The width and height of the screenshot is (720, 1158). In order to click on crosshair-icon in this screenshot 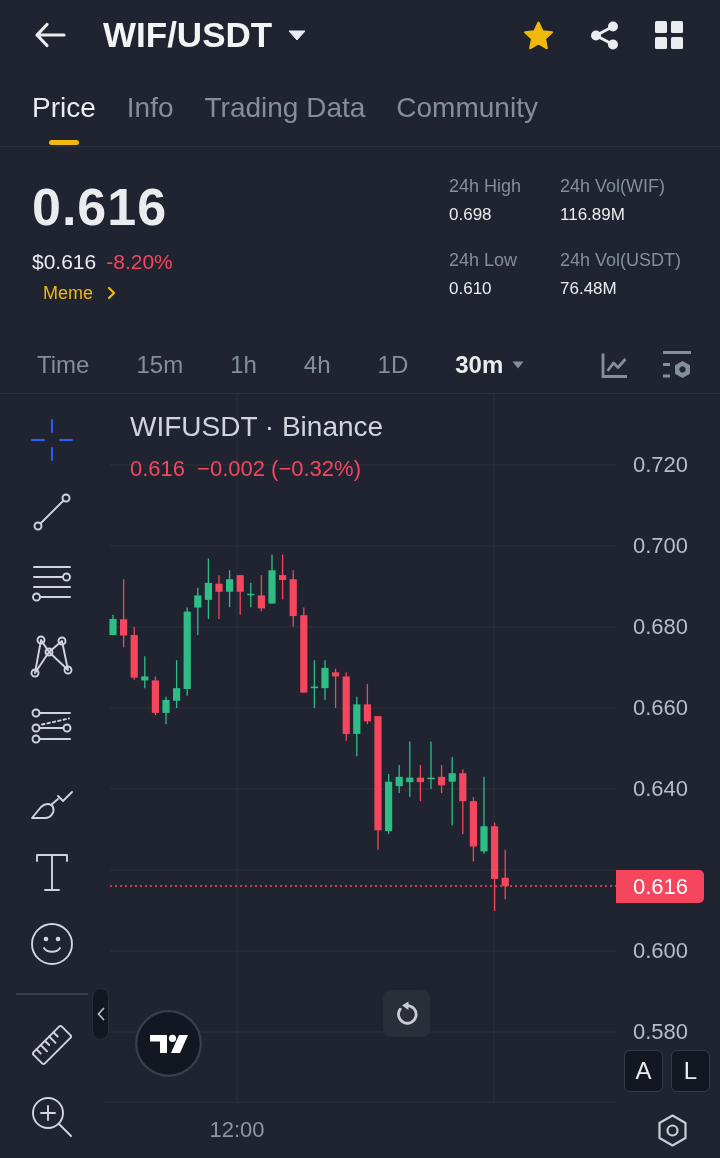, I will do `click(52, 440)`.